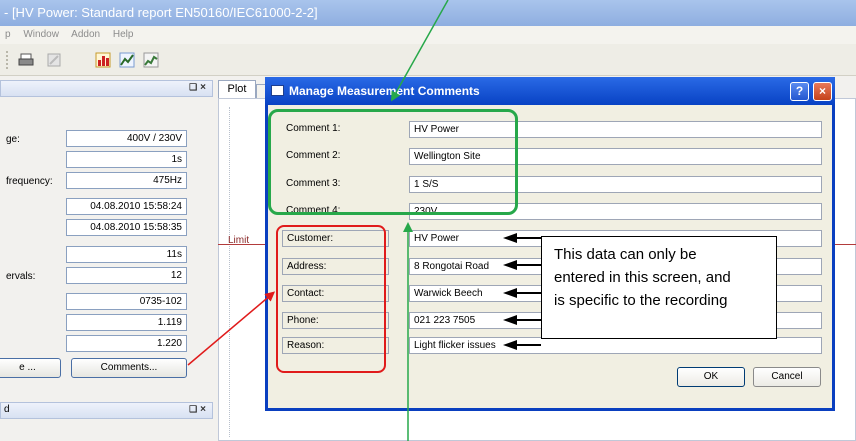 This screenshot has height=441, width=856. Describe the element at coordinates (642, 277) in the screenshot. I see `callout-line-2: entered in this screen, and` at that location.